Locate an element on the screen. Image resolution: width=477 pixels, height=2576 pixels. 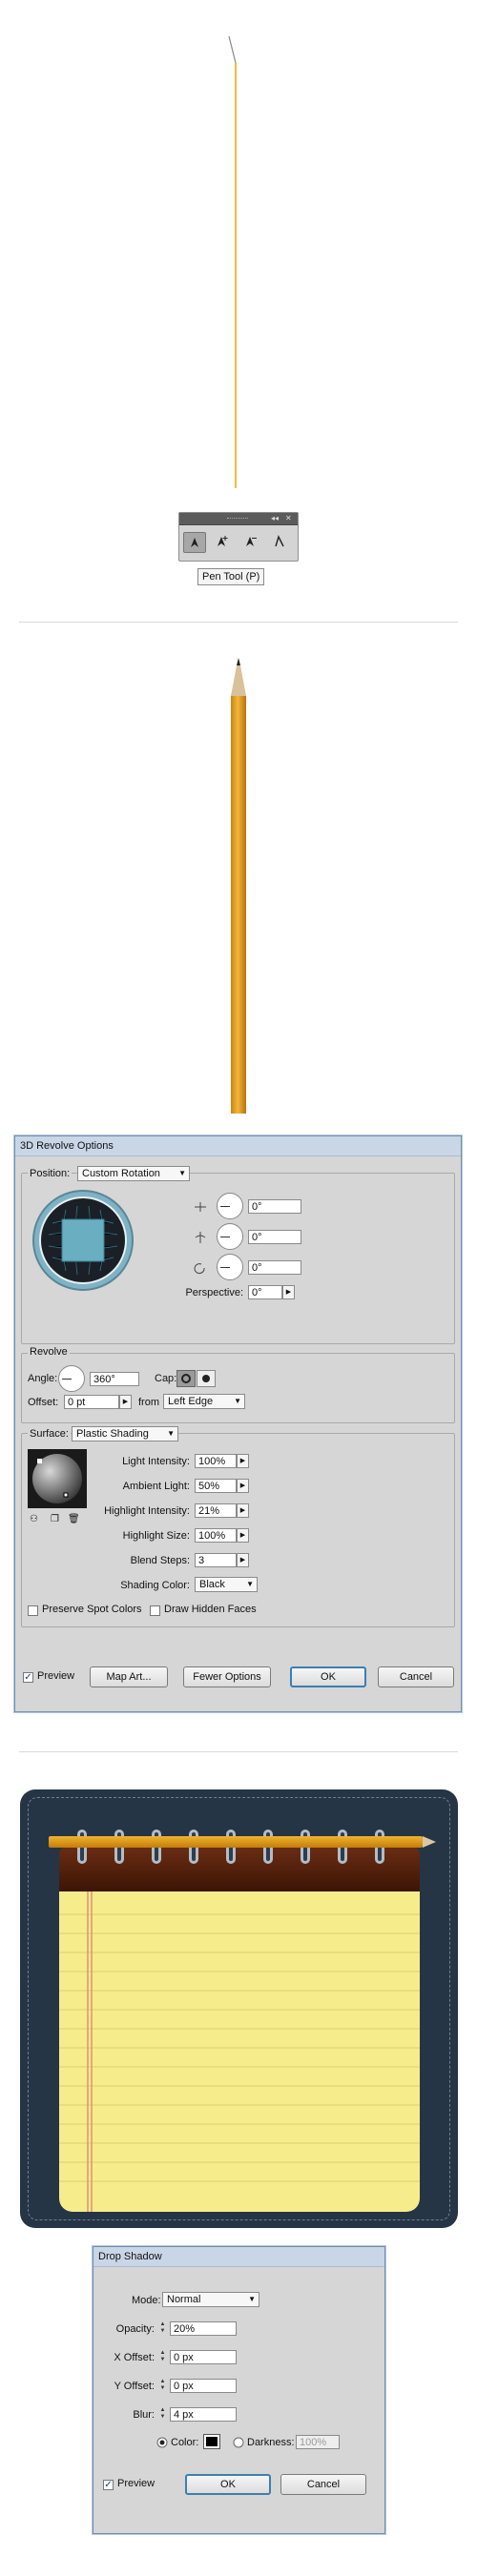
pencil-on-binding is located at coordinates (242, 1842).